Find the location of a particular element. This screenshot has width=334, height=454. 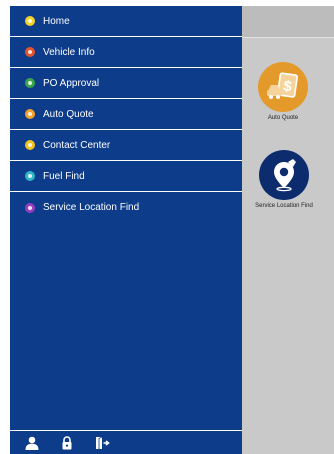

menu-item-vehicle-info: Vehicle Info is located at coordinates (126, 52).